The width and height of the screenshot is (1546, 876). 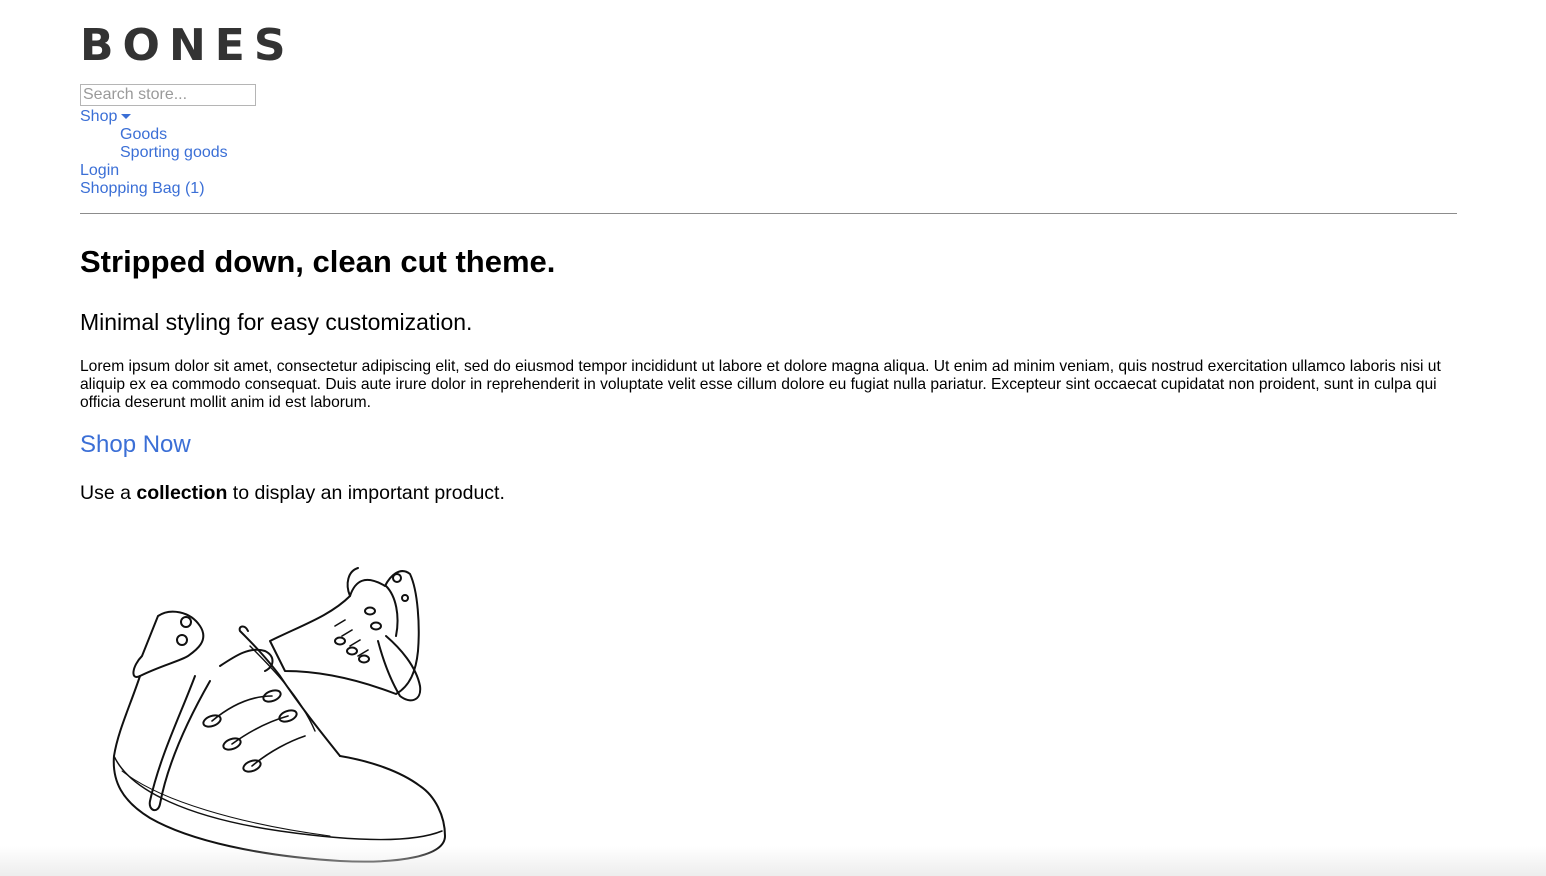 I want to click on collection-note-bold: collection, so click(x=182, y=493).